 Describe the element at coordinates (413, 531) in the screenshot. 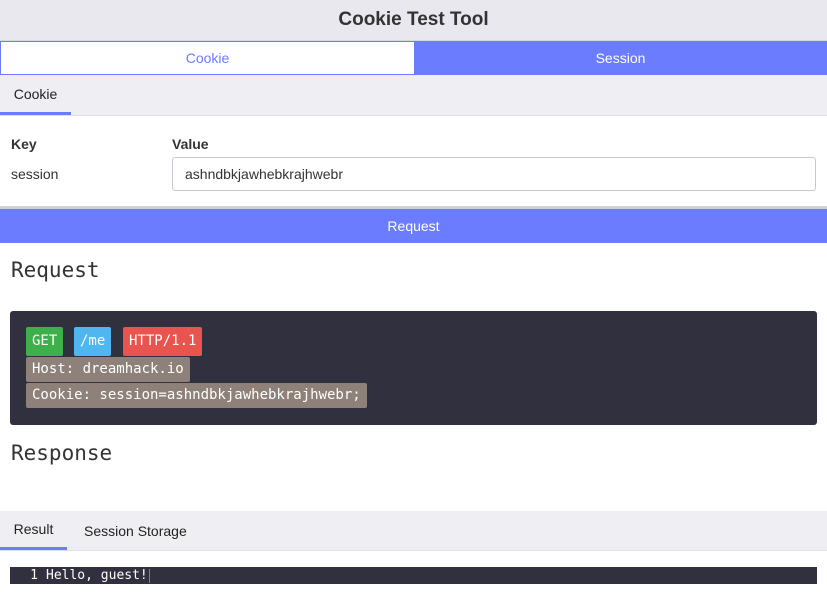

I see `response-tabs: Result Session Storage` at that location.